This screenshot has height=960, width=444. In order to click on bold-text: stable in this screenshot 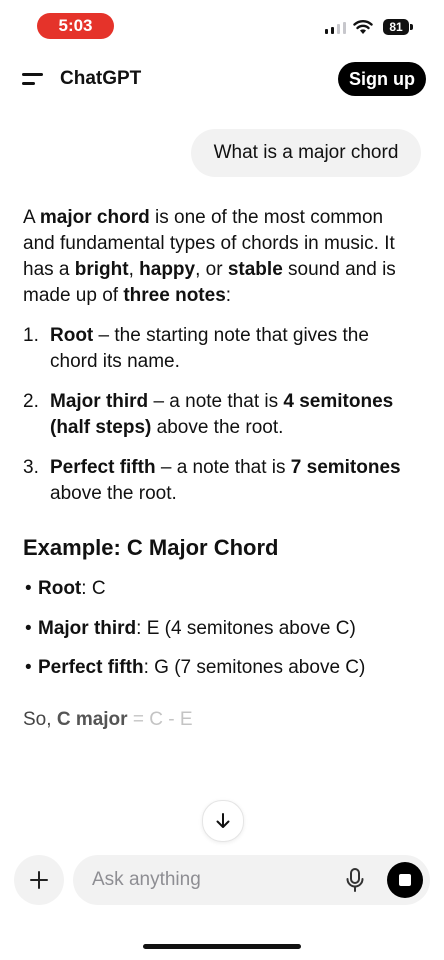, I will do `click(255, 269)`.